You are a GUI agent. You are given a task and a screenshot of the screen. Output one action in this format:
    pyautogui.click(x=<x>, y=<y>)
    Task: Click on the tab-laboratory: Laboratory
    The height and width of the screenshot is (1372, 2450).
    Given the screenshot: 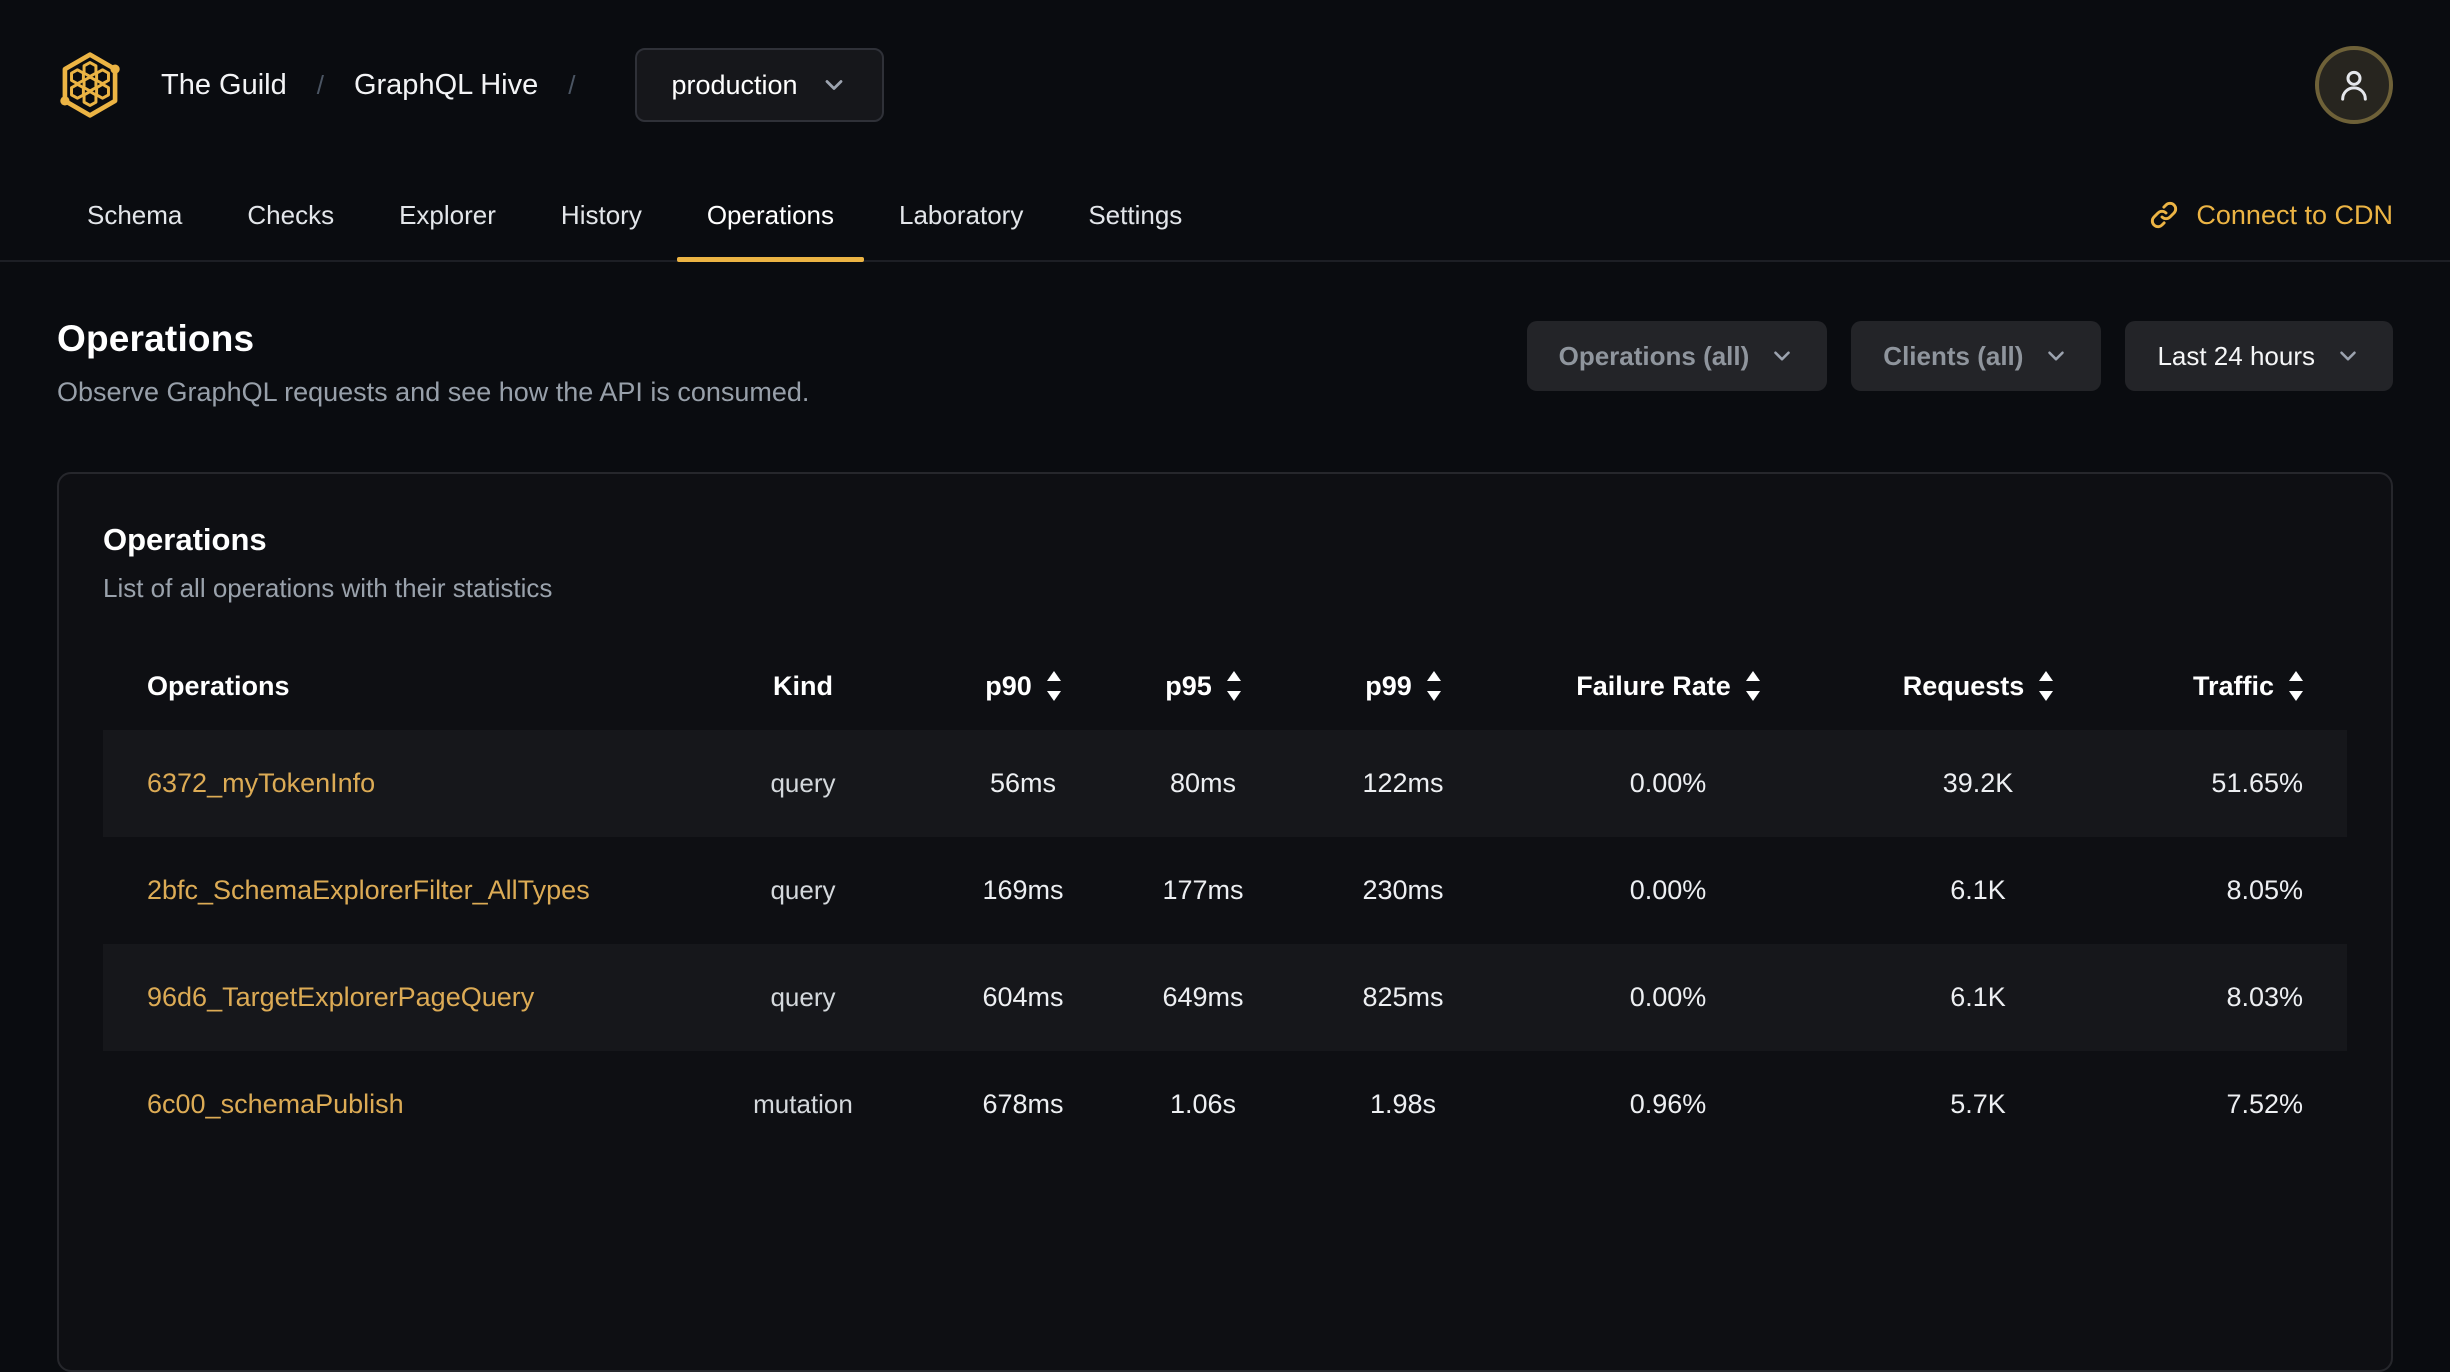 What is the action you would take?
    pyautogui.click(x=961, y=215)
    